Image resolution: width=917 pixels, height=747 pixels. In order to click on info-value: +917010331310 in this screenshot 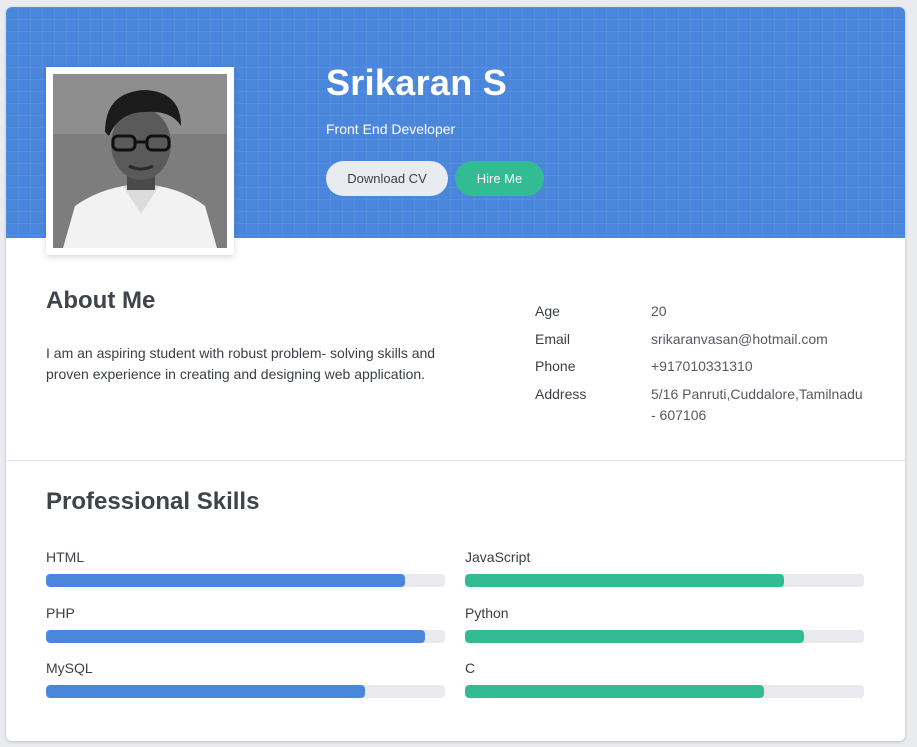, I will do `click(702, 366)`.